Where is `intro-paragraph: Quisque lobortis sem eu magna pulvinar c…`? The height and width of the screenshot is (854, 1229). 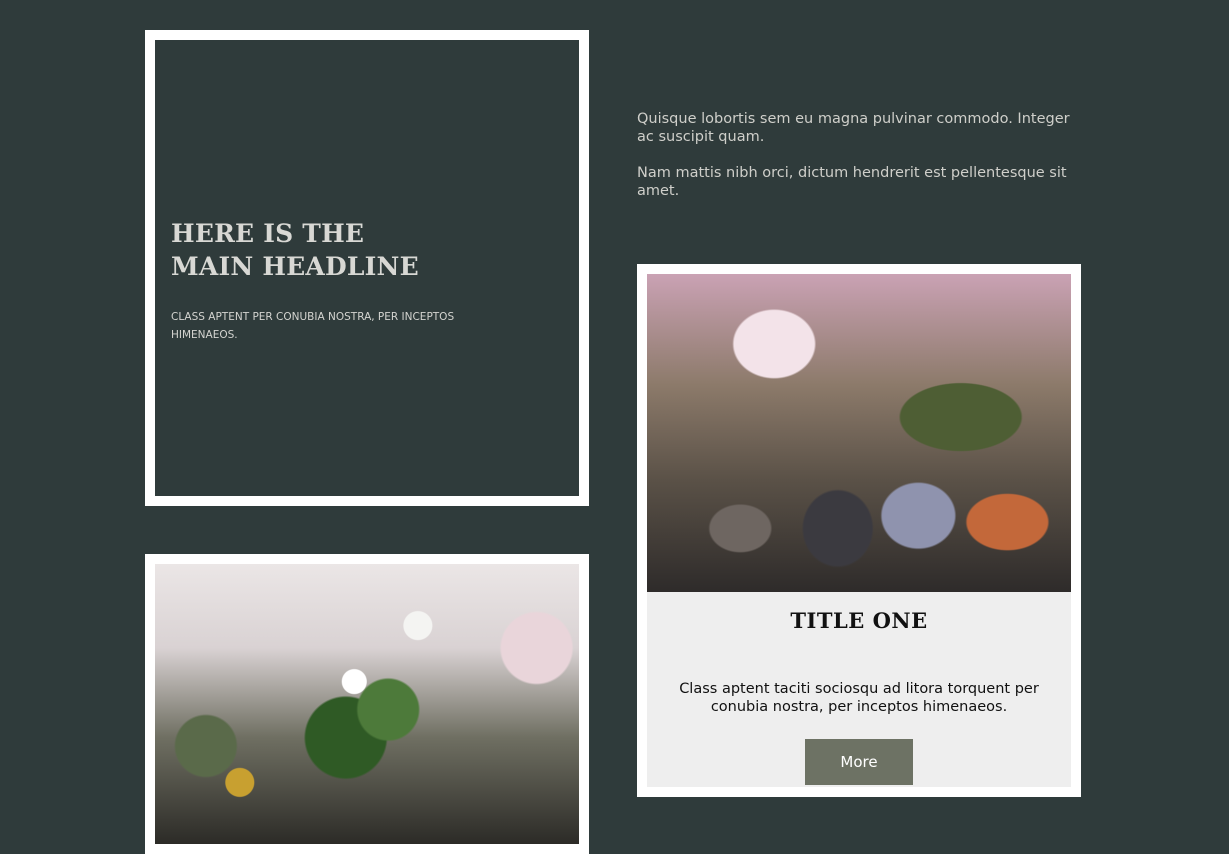 intro-paragraph: Quisque lobortis sem eu magna pulvinar c… is located at coordinates (853, 128).